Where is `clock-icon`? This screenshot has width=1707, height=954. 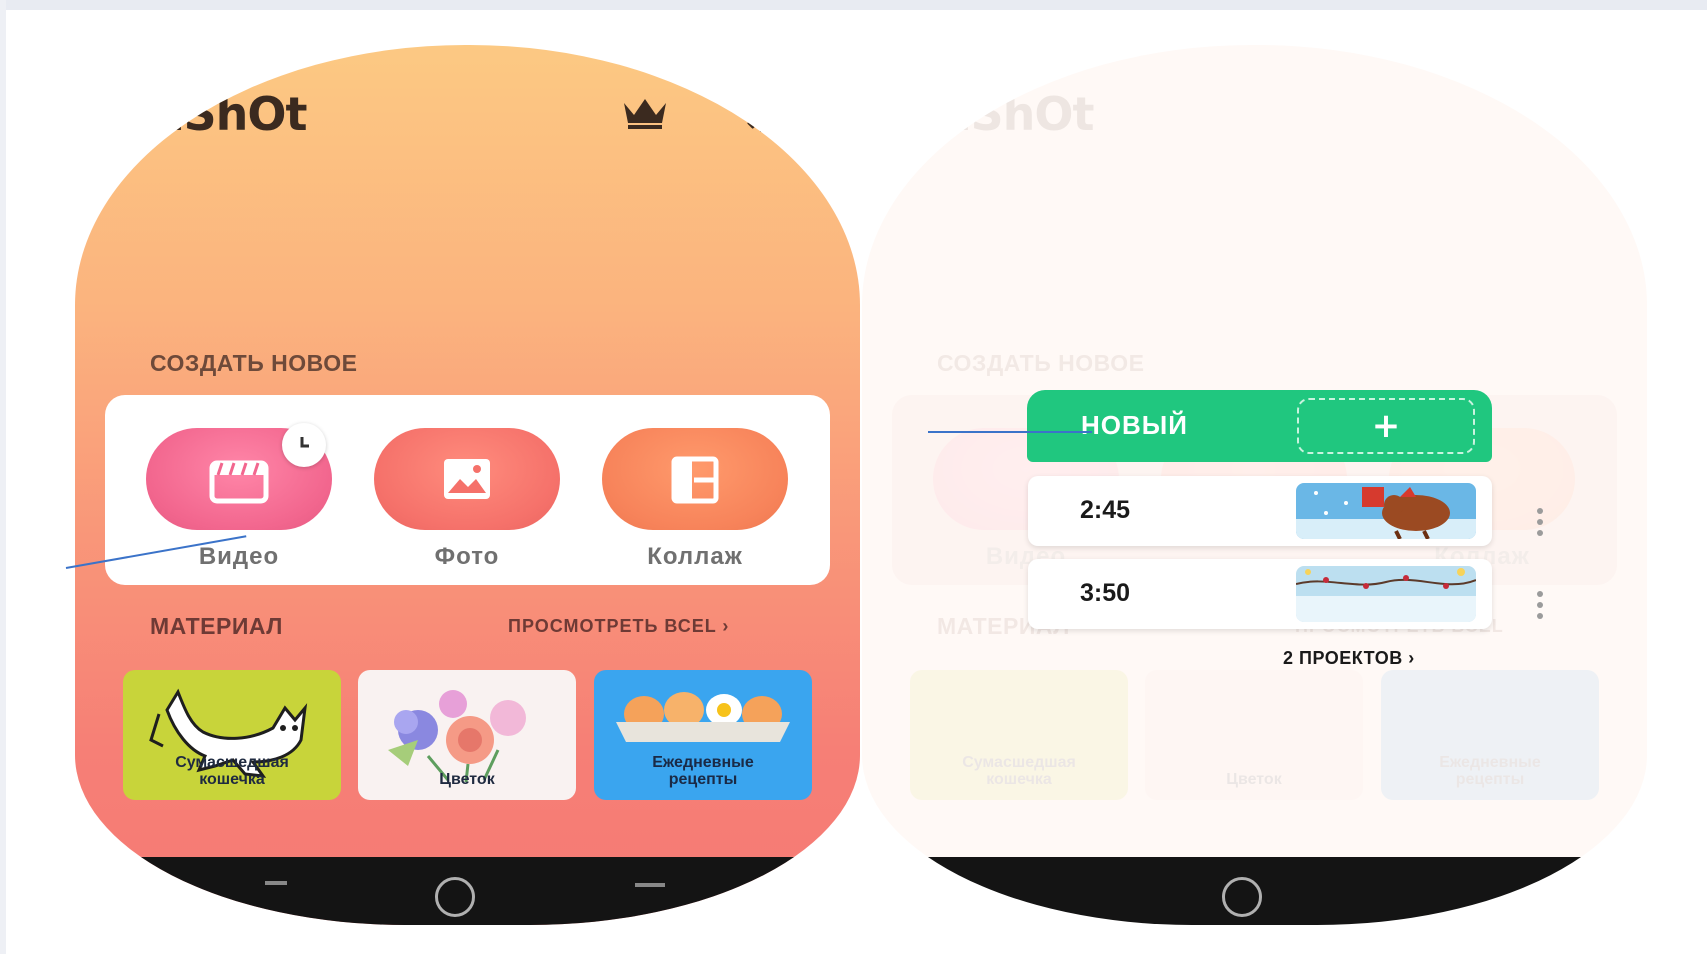 clock-icon is located at coordinates (304, 445).